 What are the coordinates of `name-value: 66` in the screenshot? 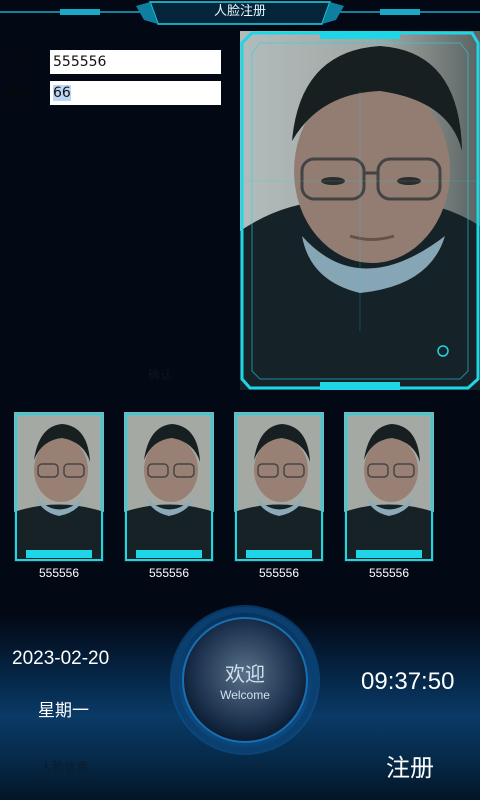 It's located at (62, 93).